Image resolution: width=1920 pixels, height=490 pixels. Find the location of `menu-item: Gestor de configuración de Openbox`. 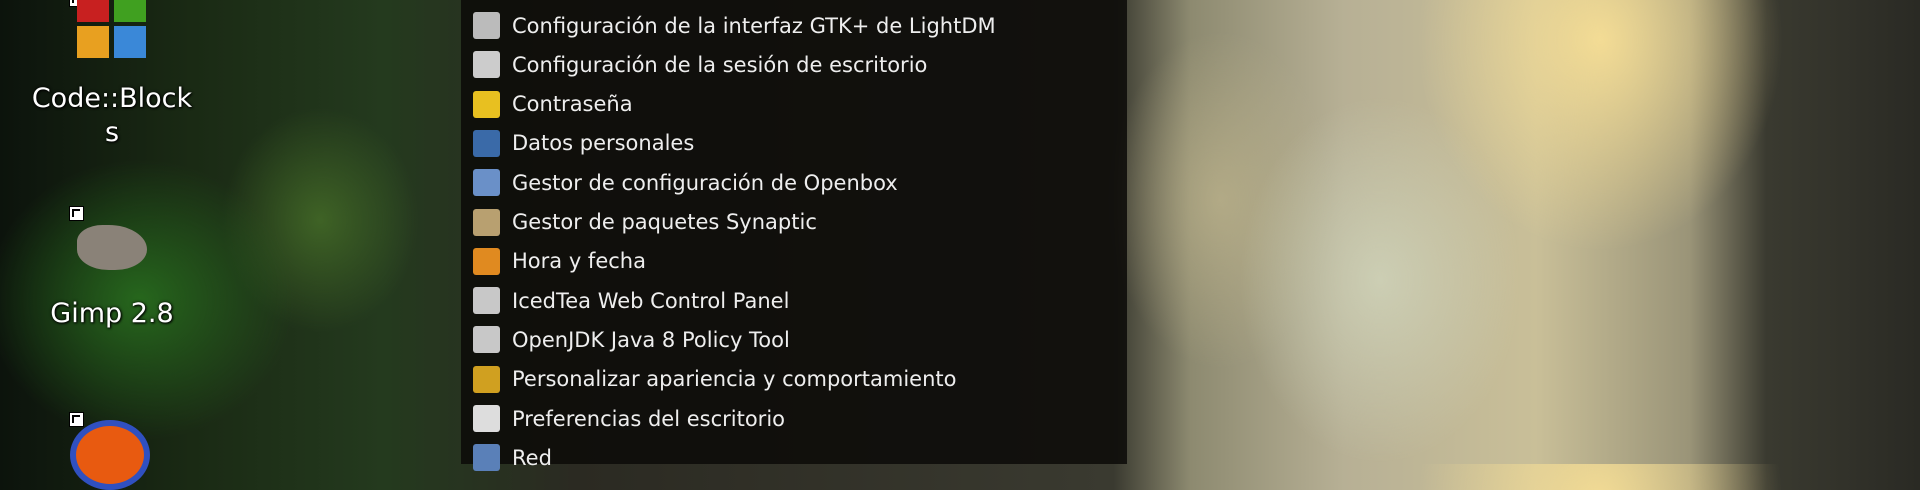

menu-item: Gestor de configuración de Openbox is located at coordinates (794, 182).